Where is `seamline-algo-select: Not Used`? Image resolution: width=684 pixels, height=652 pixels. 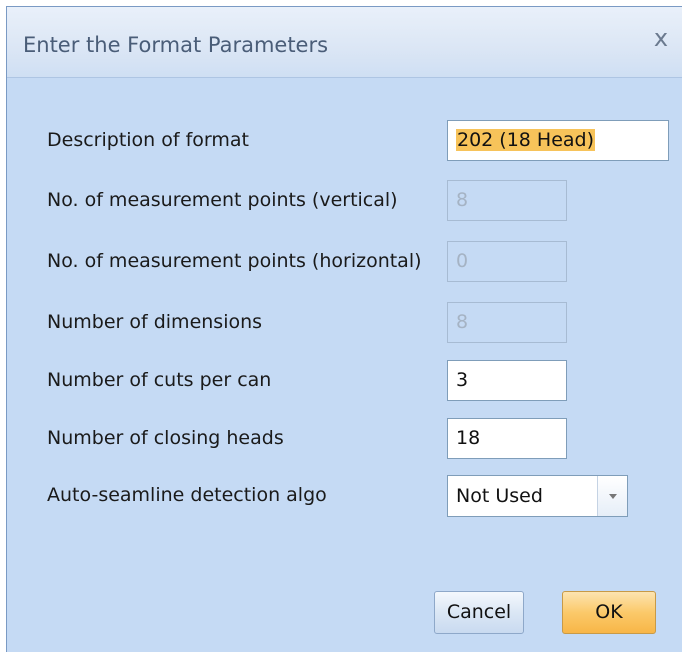 seamline-algo-select: Not Used is located at coordinates (537, 496).